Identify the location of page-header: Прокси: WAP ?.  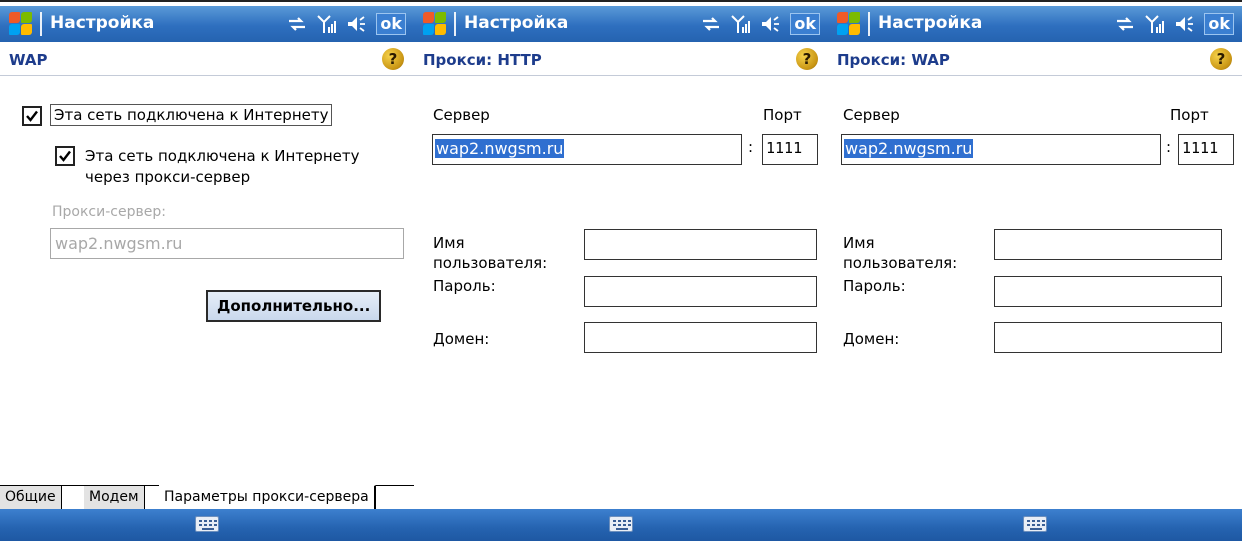
(1035, 59).